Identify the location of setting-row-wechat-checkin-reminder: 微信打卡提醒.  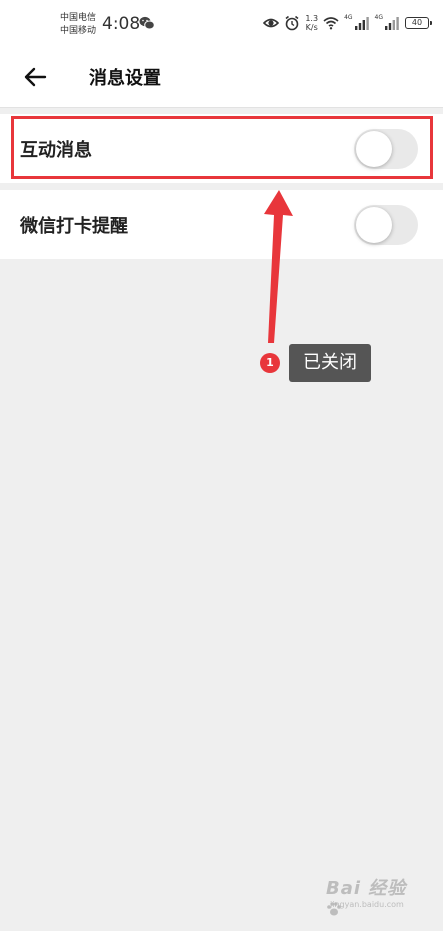
(221, 224).